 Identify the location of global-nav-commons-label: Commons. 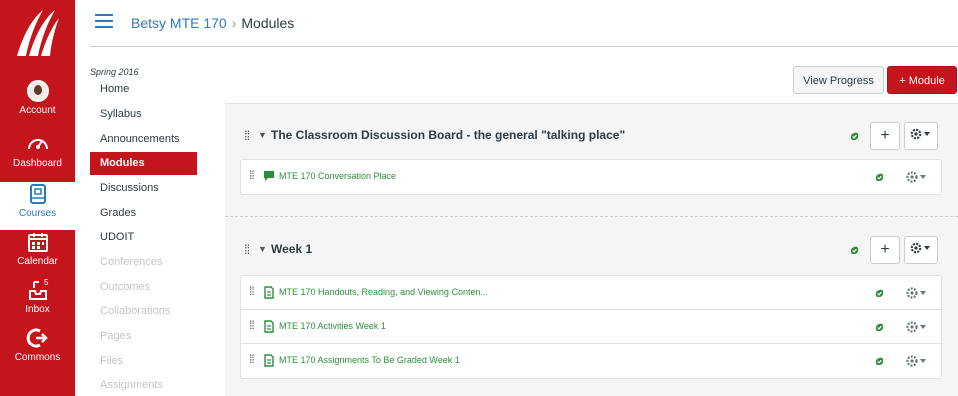
(37, 357).